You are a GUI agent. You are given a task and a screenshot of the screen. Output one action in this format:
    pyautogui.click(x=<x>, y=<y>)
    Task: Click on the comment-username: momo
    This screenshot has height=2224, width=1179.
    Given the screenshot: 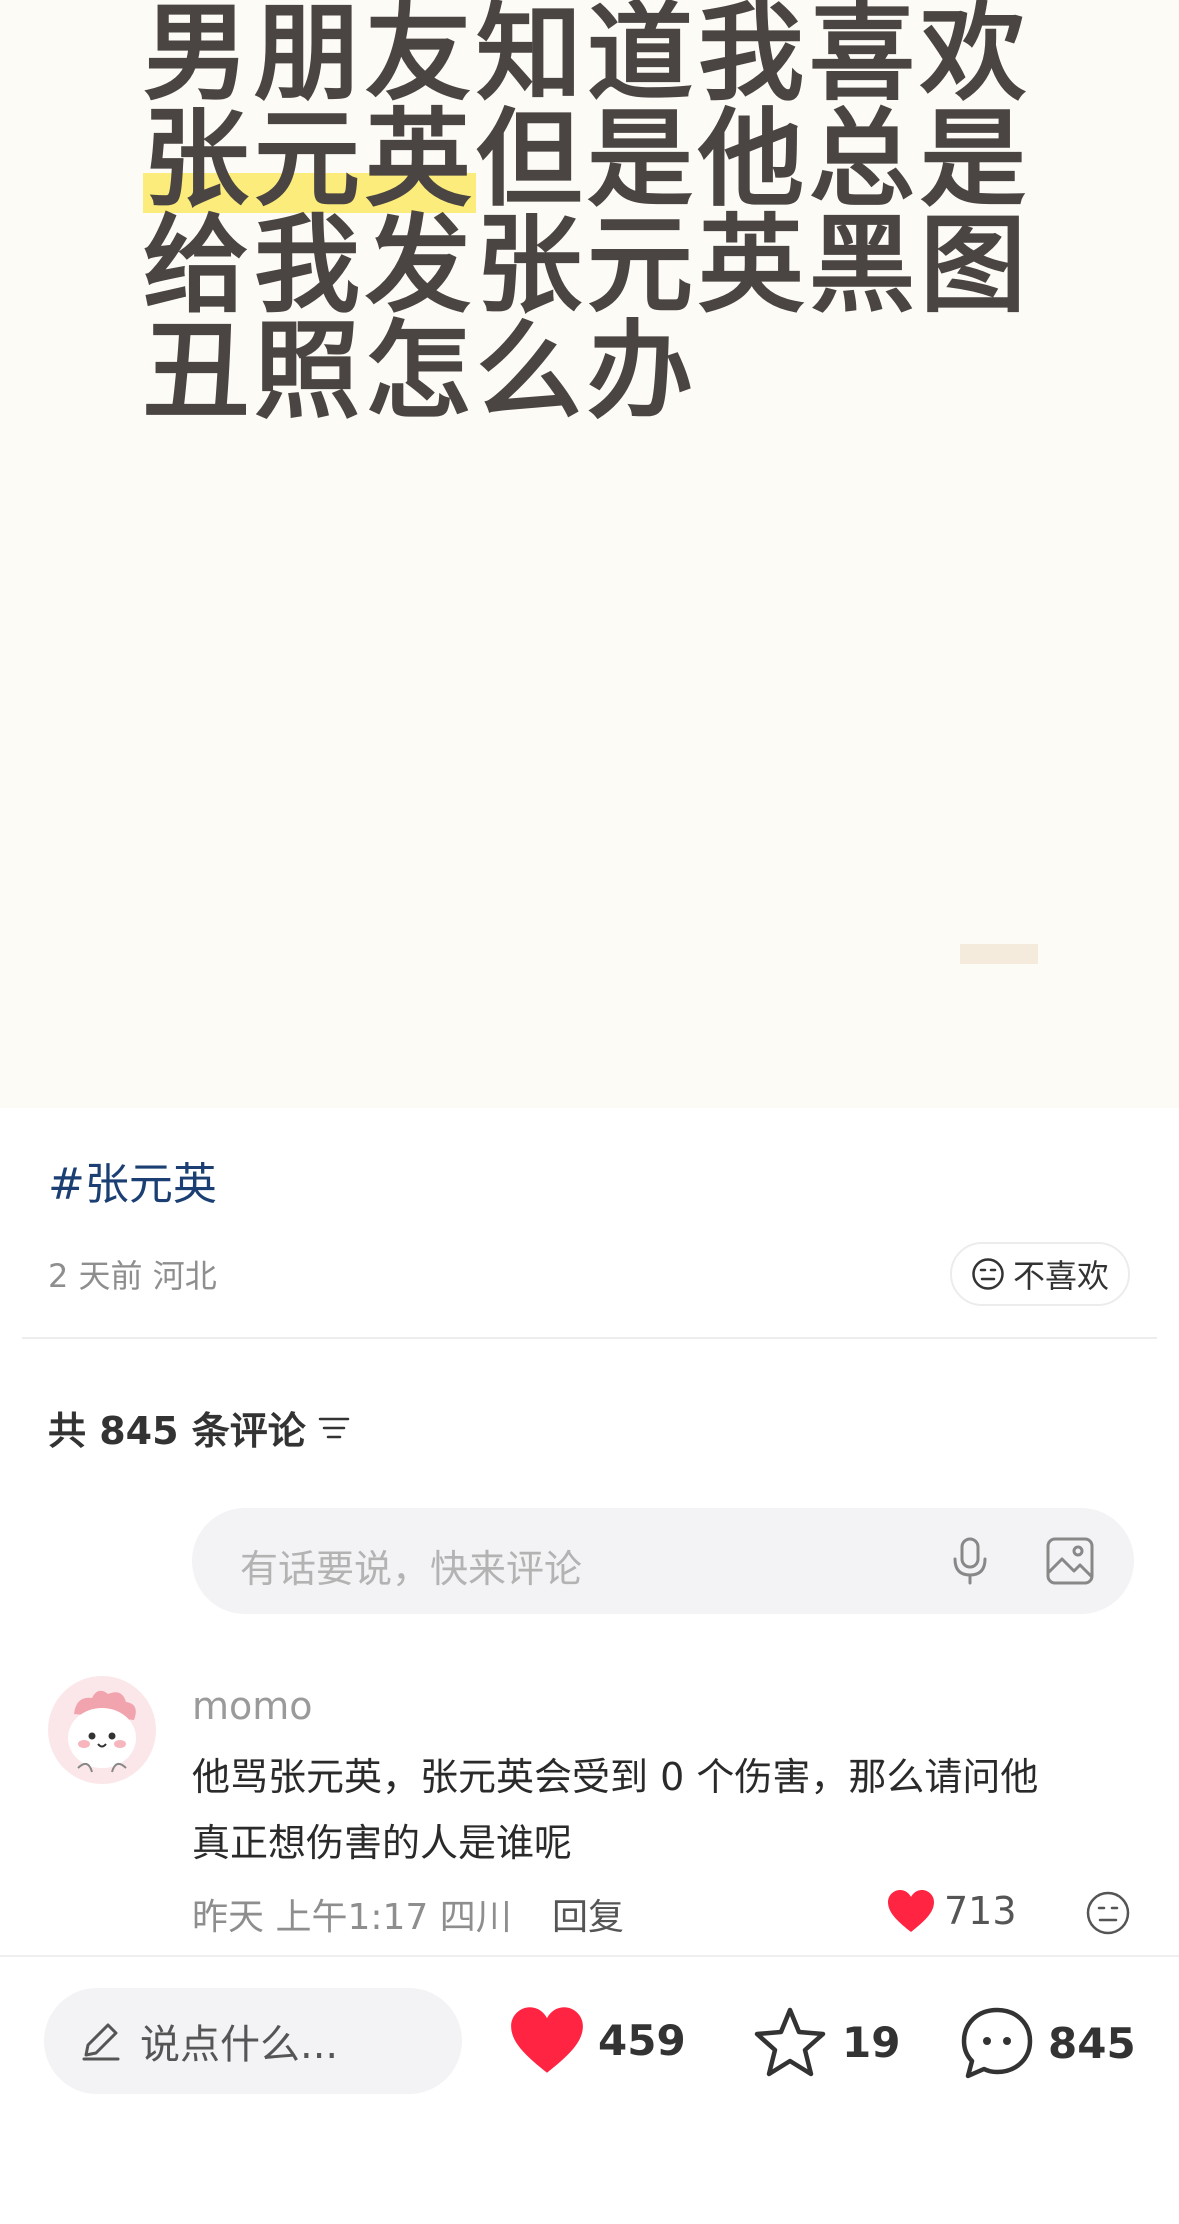 What is the action you would take?
    pyautogui.click(x=252, y=1706)
    